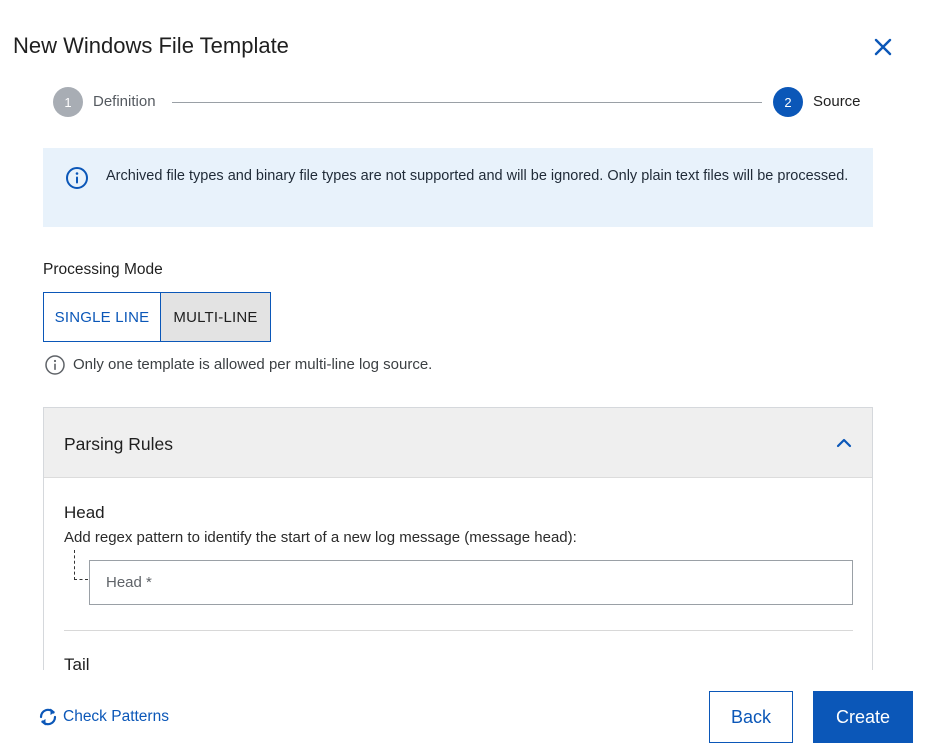 The width and height of the screenshot is (933, 748). What do you see at coordinates (844, 443) in the screenshot?
I see `chevron-up-icon` at bounding box center [844, 443].